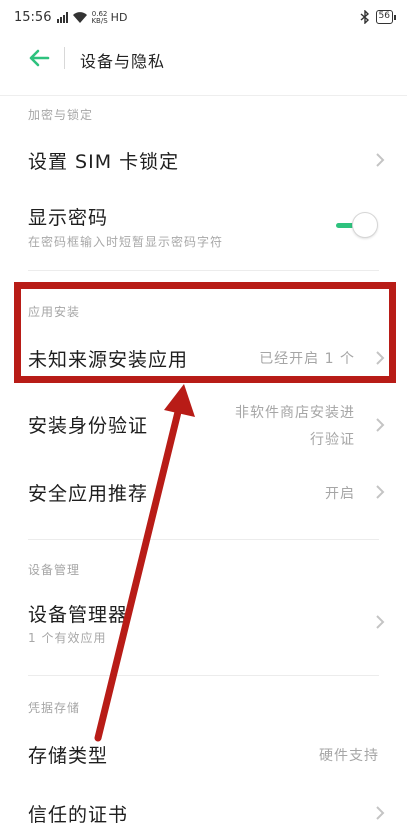 This screenshot has width=407, height=835. What do you see at coordinates (88, 426) in the screenshot?
I see `install-auth-title: 安装身份验证` at bounding box center [88, 426].